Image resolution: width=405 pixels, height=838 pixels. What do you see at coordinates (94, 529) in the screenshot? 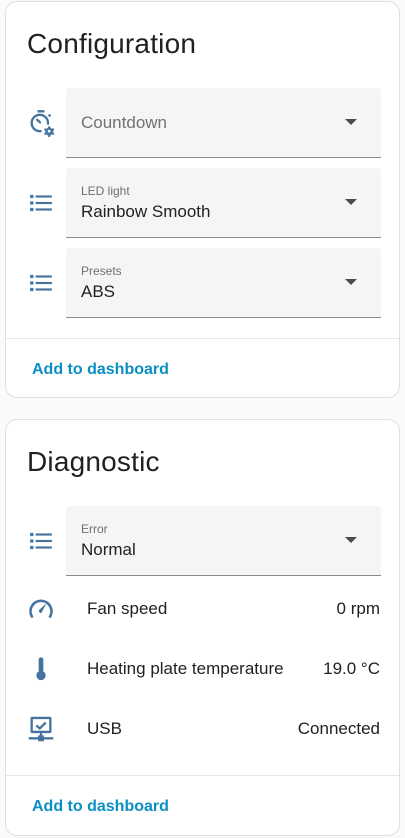
I see `error-label: Error` at bounding box center [94, 529].